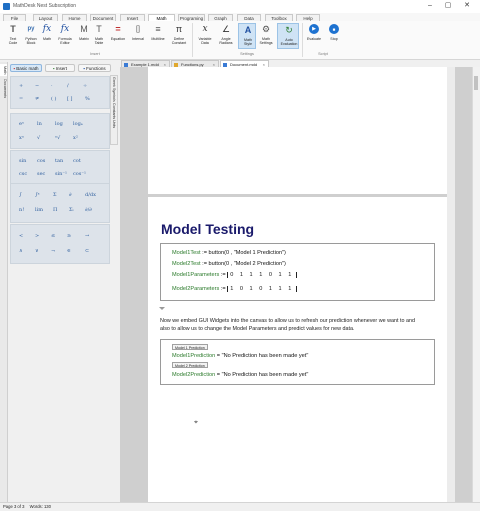  Describe the element at coordinates (39, 210) in the screenshot. I see `limit-button: lim` at that location.